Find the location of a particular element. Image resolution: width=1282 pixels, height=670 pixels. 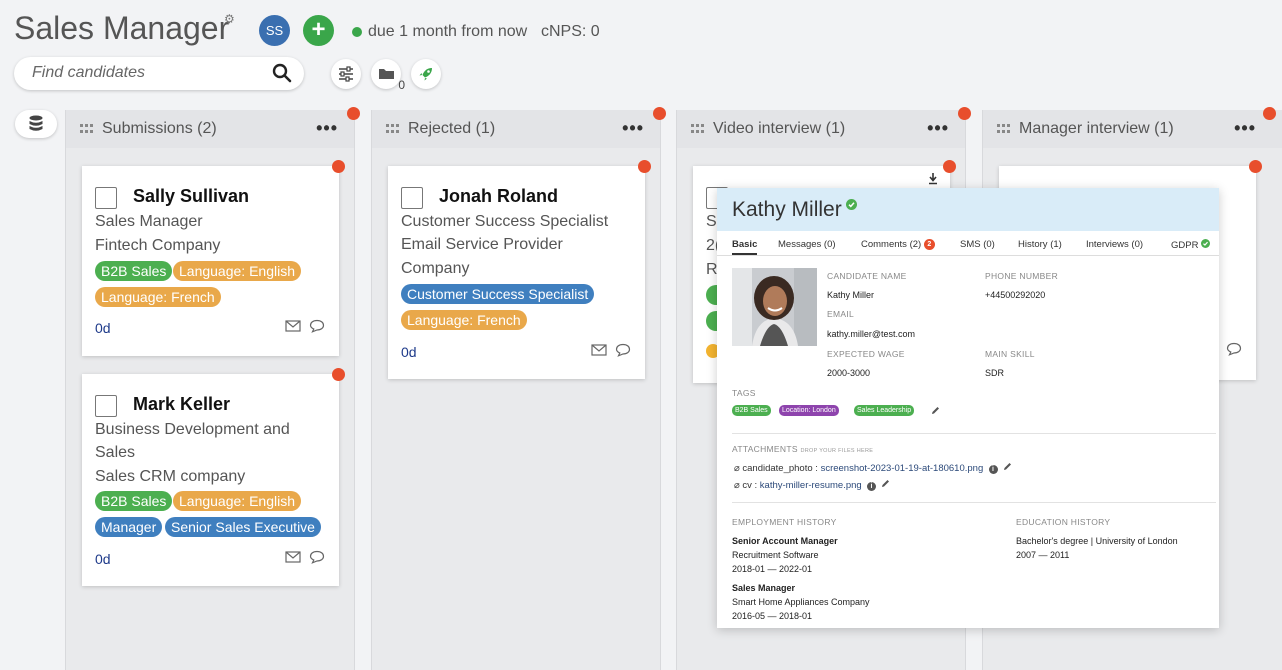

divider is located at coordinates (974, 502).